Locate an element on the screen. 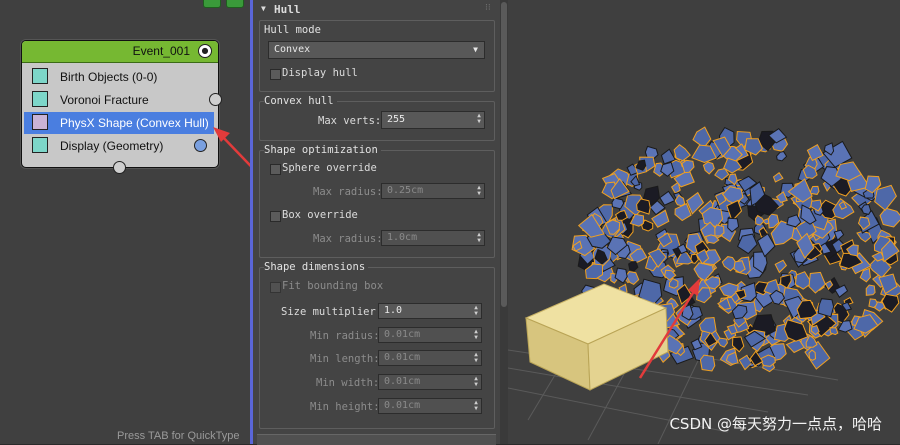 This screenshot has height=445, width=900. box-max-radius-label: Max radius: is located at coordinates (348, 239).